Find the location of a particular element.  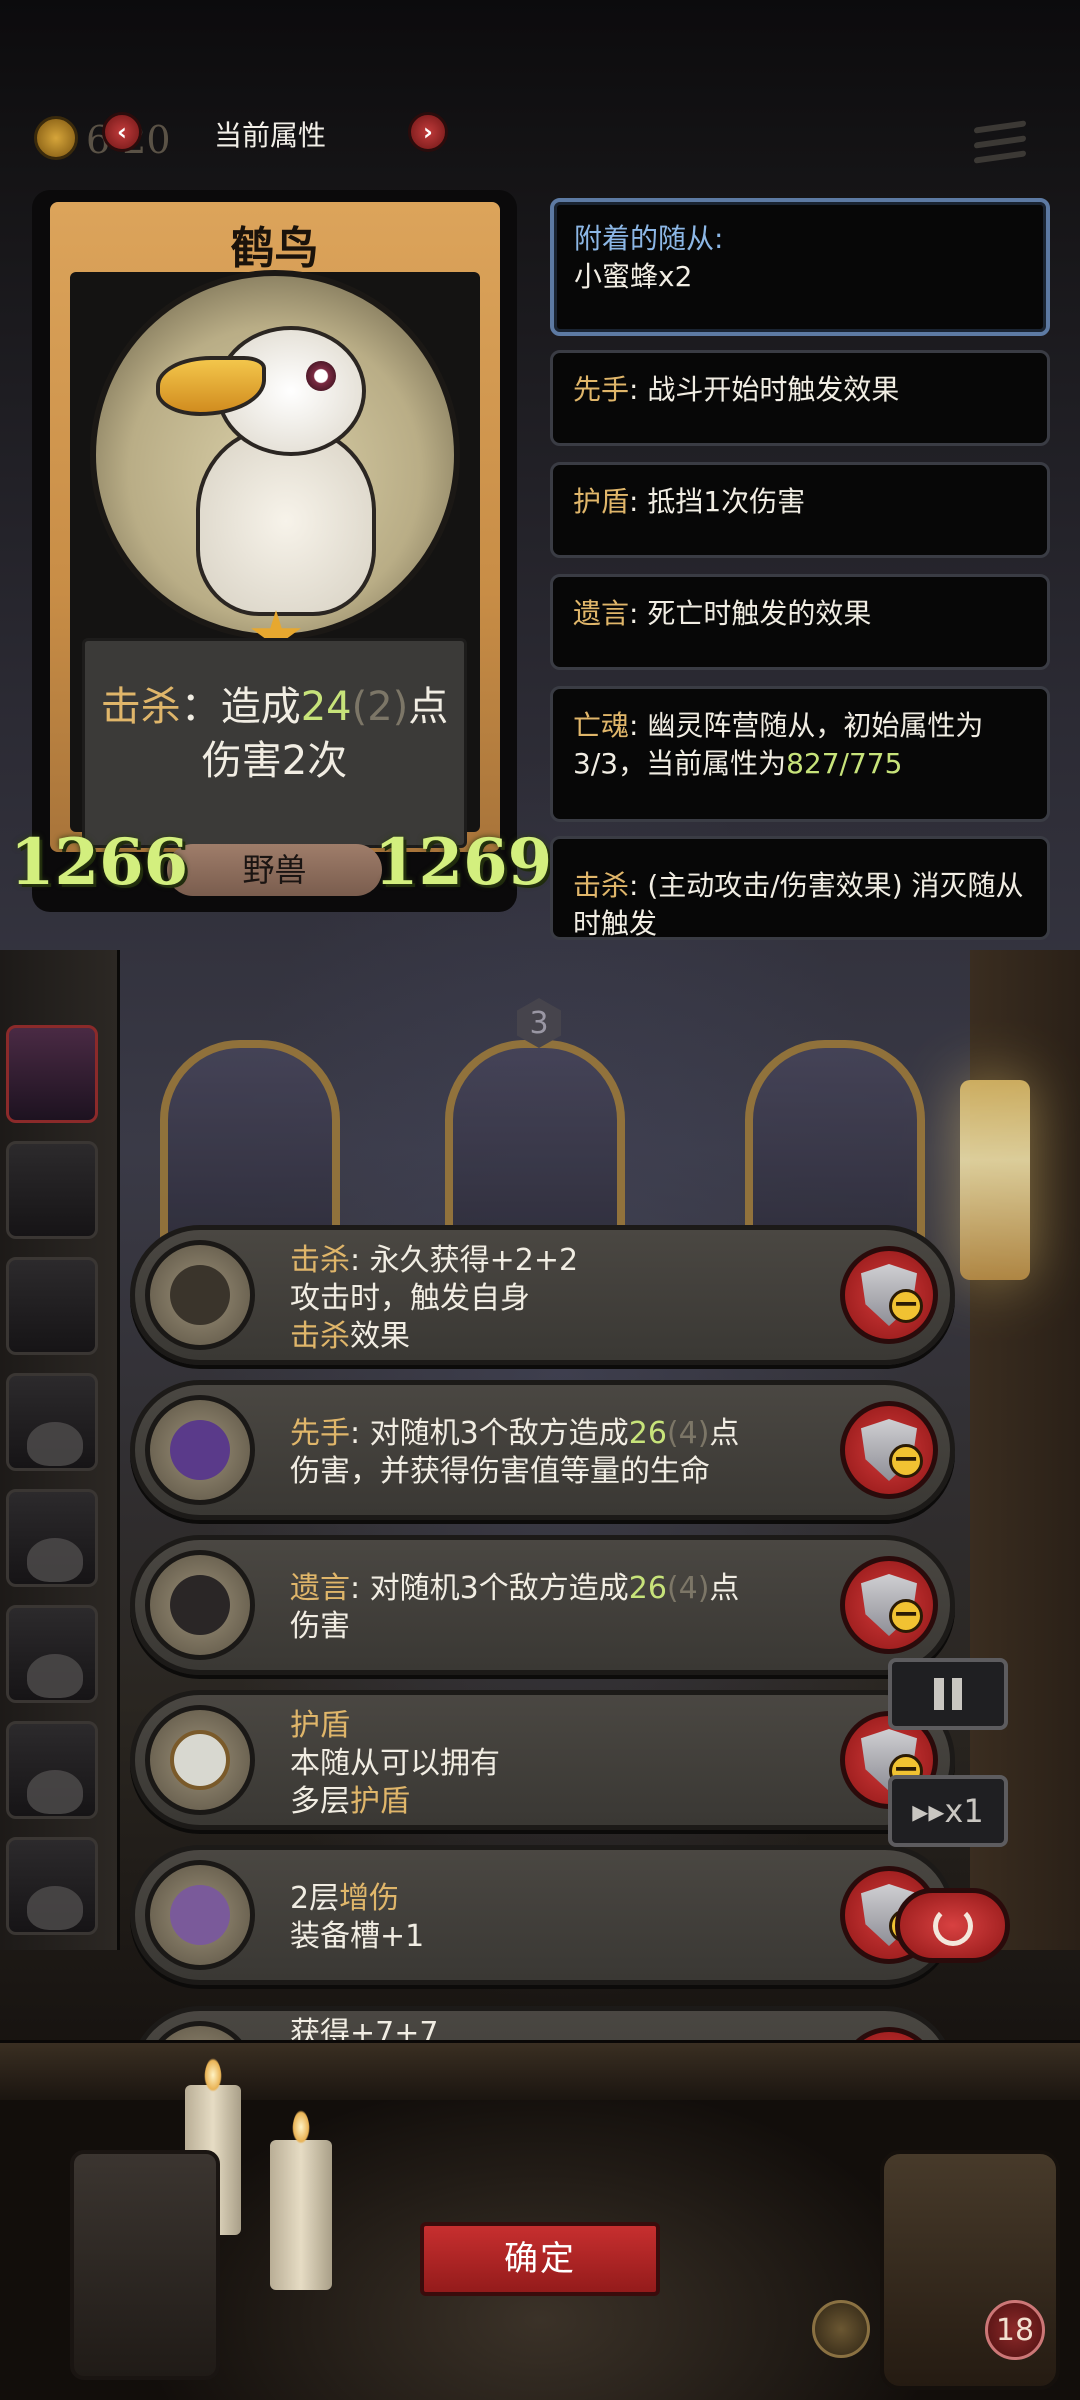

roster-slot-active is located at coordinates (52, 1074).